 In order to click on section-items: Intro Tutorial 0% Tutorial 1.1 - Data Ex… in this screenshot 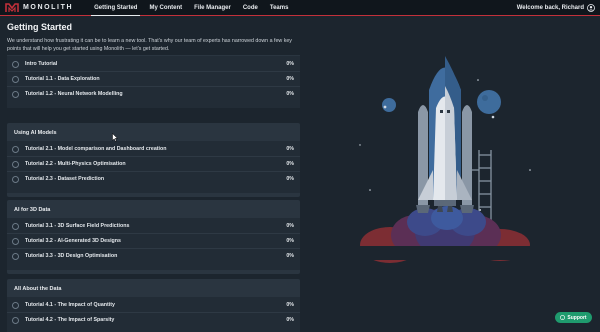, I will do `click(153, 82)`.